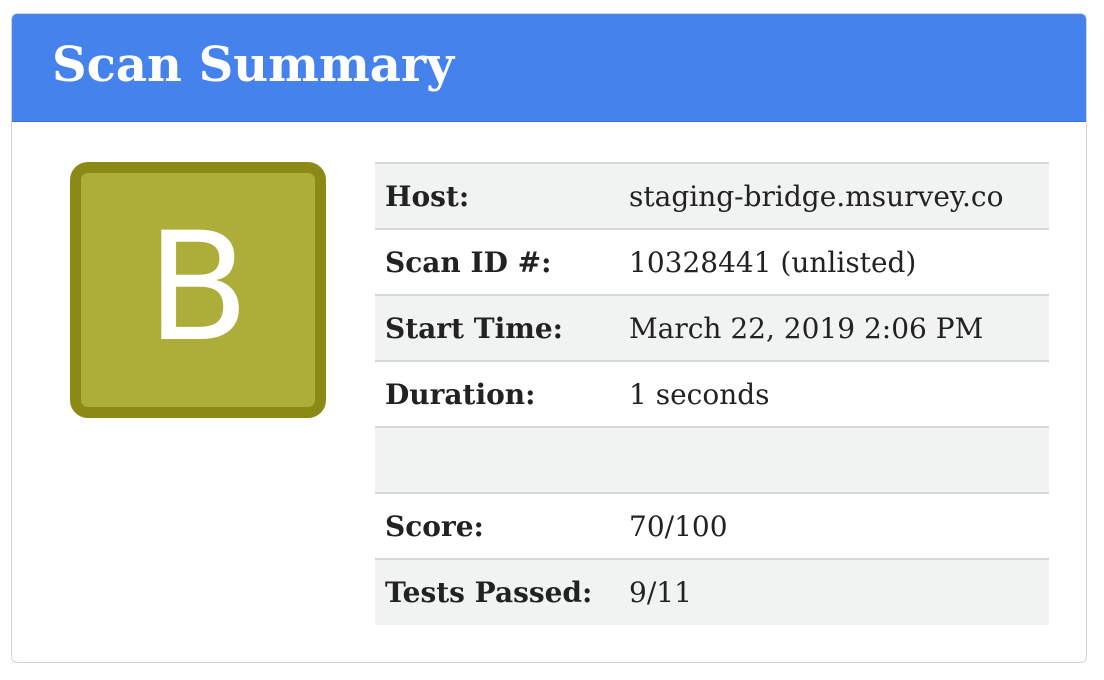 The height and width of the screenshot is (680, 1104). What do you see at coordinates (253, 64) in the screenshot?
I see `panel-title: Scan Summary` at bounding box center [253, 64].